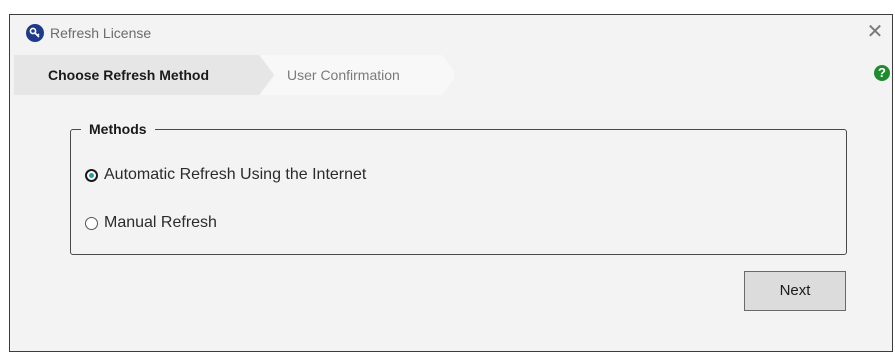  What do you see at coordinates (101, 33) in the screenshot?
I see `window-title: Refresh License` at bounding box center [101, 33].